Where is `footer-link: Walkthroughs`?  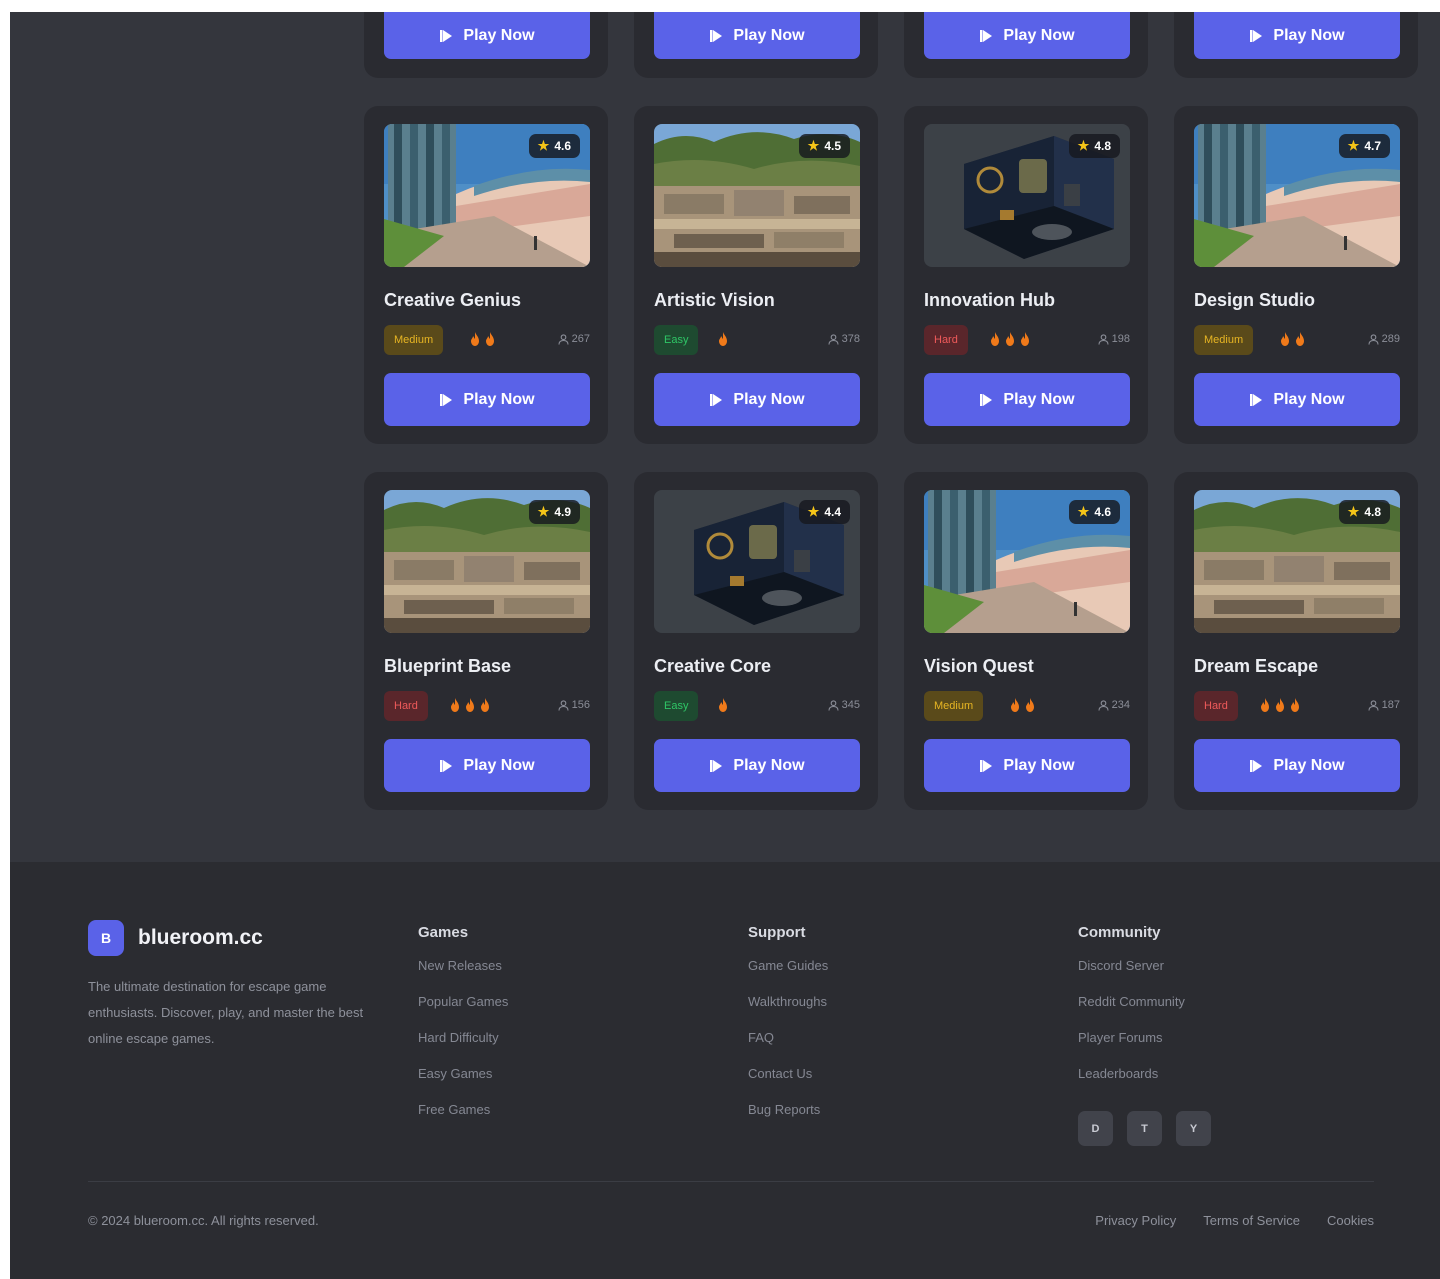 footer-link: Walkthroughs is located at coordinates (788, 1009).